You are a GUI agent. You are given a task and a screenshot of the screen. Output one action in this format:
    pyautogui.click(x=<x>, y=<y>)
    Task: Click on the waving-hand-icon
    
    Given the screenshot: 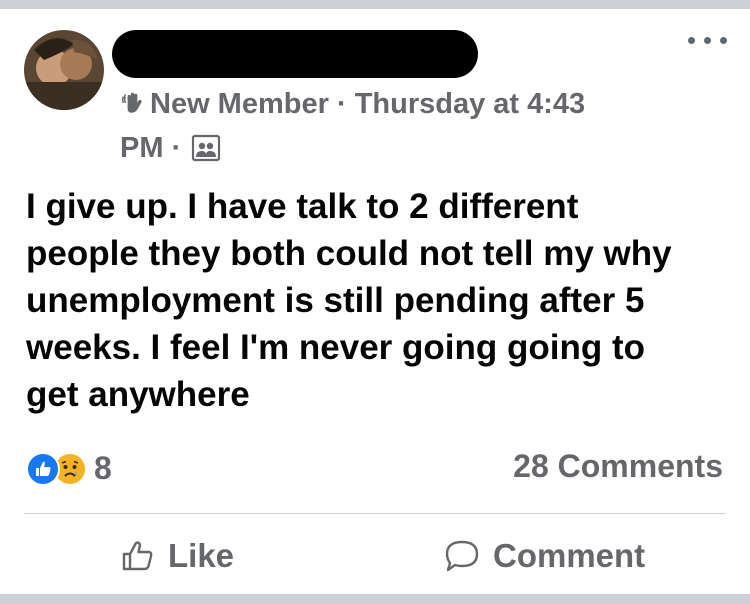 What is the action you would take?
    pyautogui.click(x=131, y=102)
    